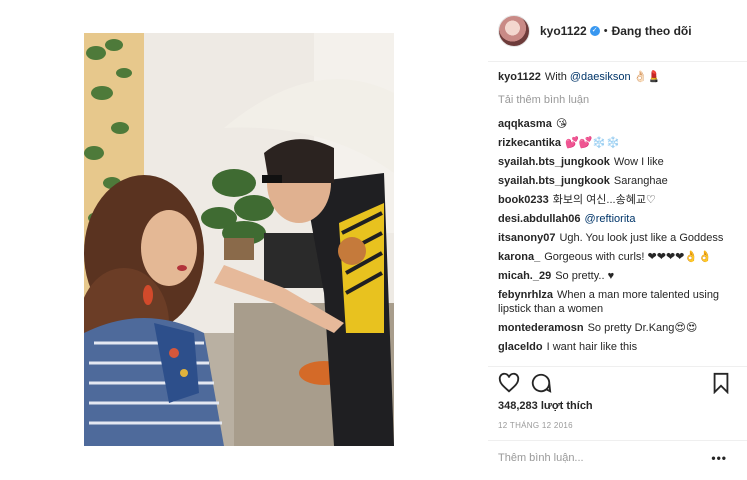 This screenshot has width=747, height=480. I want to click on comment-text: So pretty Dr.Kang😍😍, so click(642, 328).